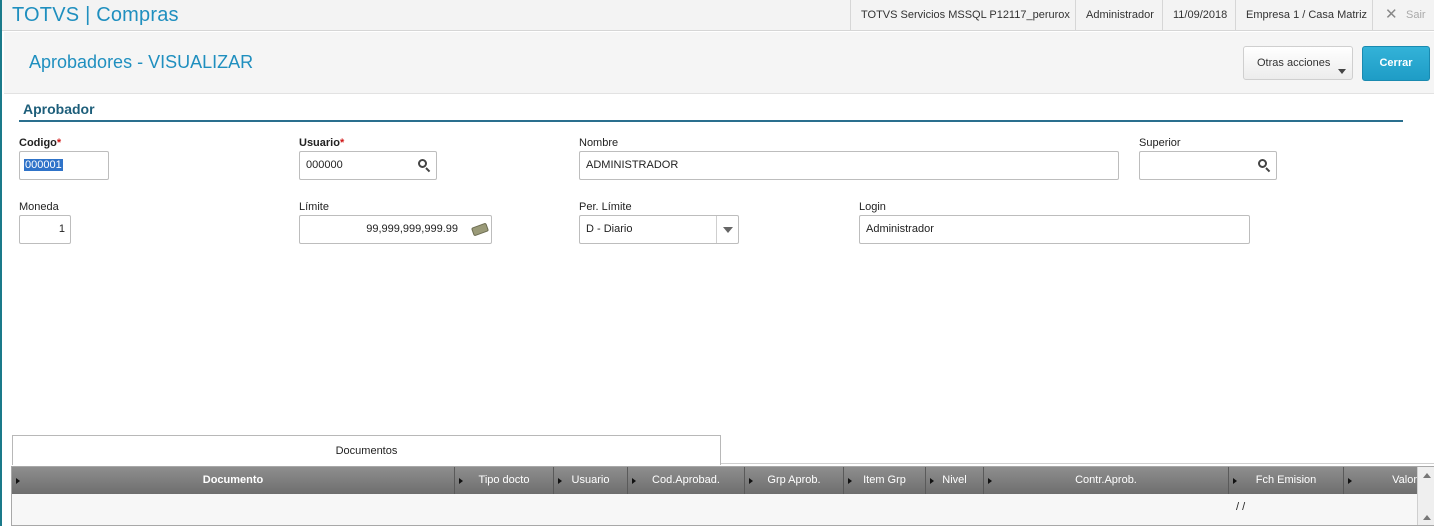 This screenshot has height=526, width=1434. I want to click on codigo-label-text: Codigo, so click(38, 143).